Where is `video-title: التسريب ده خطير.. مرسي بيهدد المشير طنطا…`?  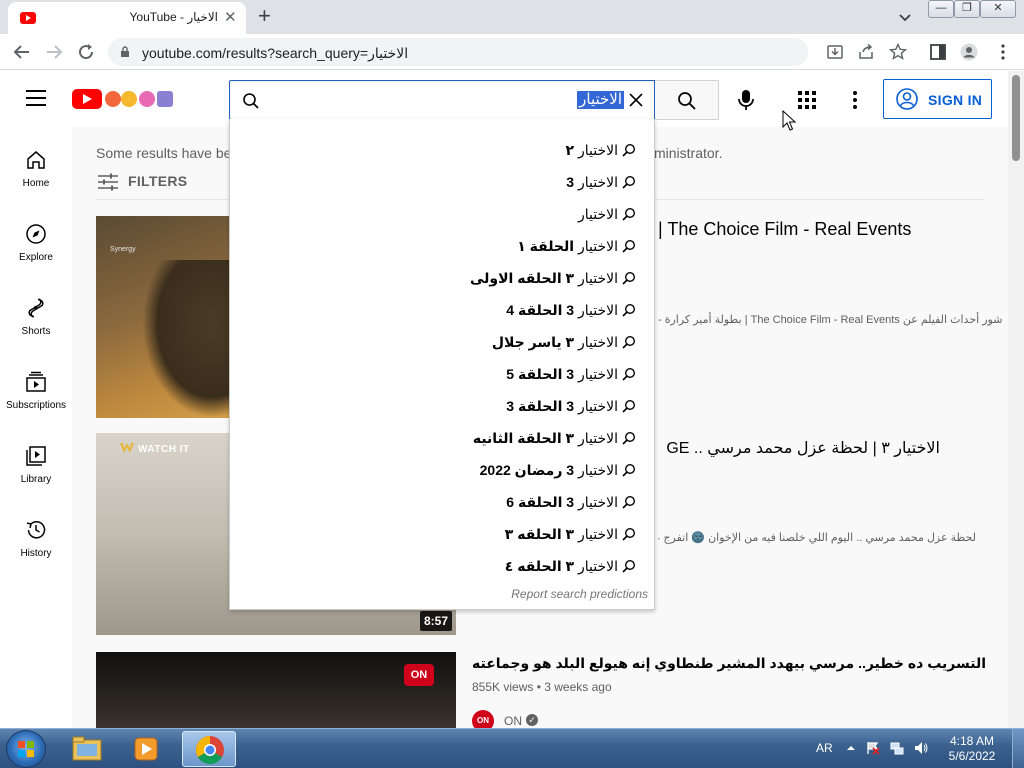
video-title: التسريب ده خطير.. مرسي بيهدد المشير طنطا… is located at coordinates (729, 663).